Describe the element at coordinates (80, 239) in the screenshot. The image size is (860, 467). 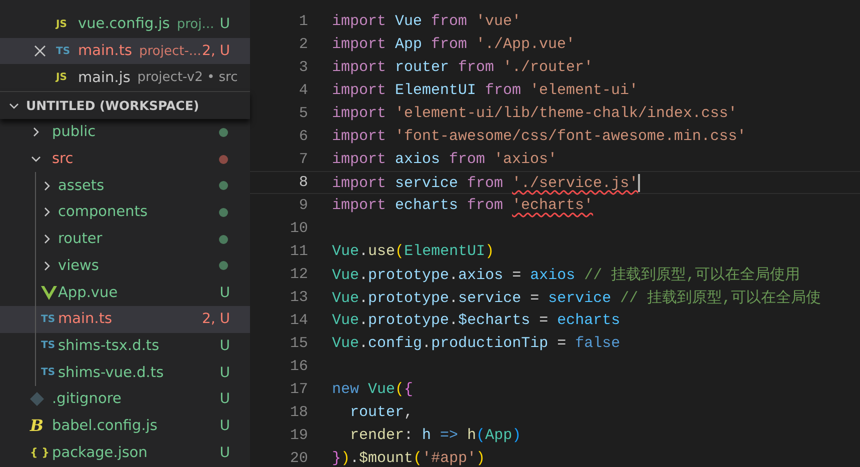
I see `file-name: router` at that location.